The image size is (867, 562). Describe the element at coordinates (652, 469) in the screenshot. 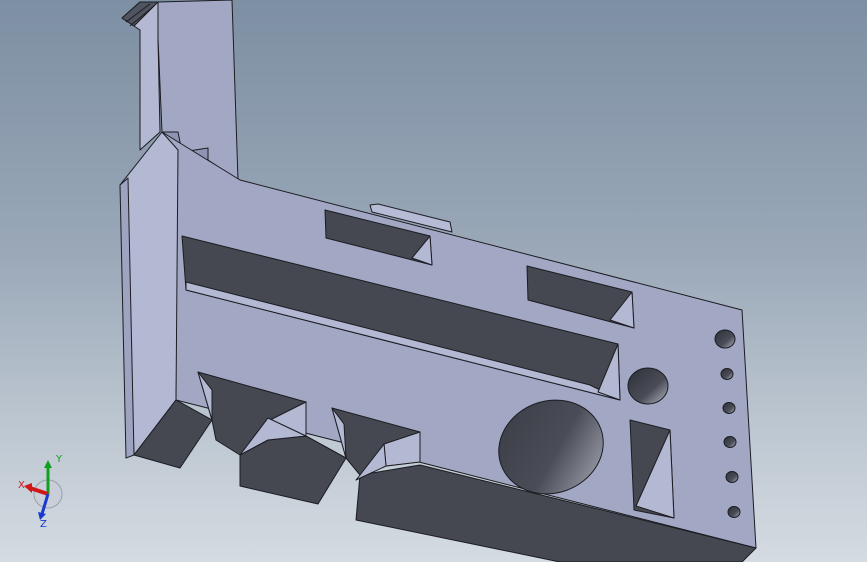

I see `vertical-pocket` at that location.